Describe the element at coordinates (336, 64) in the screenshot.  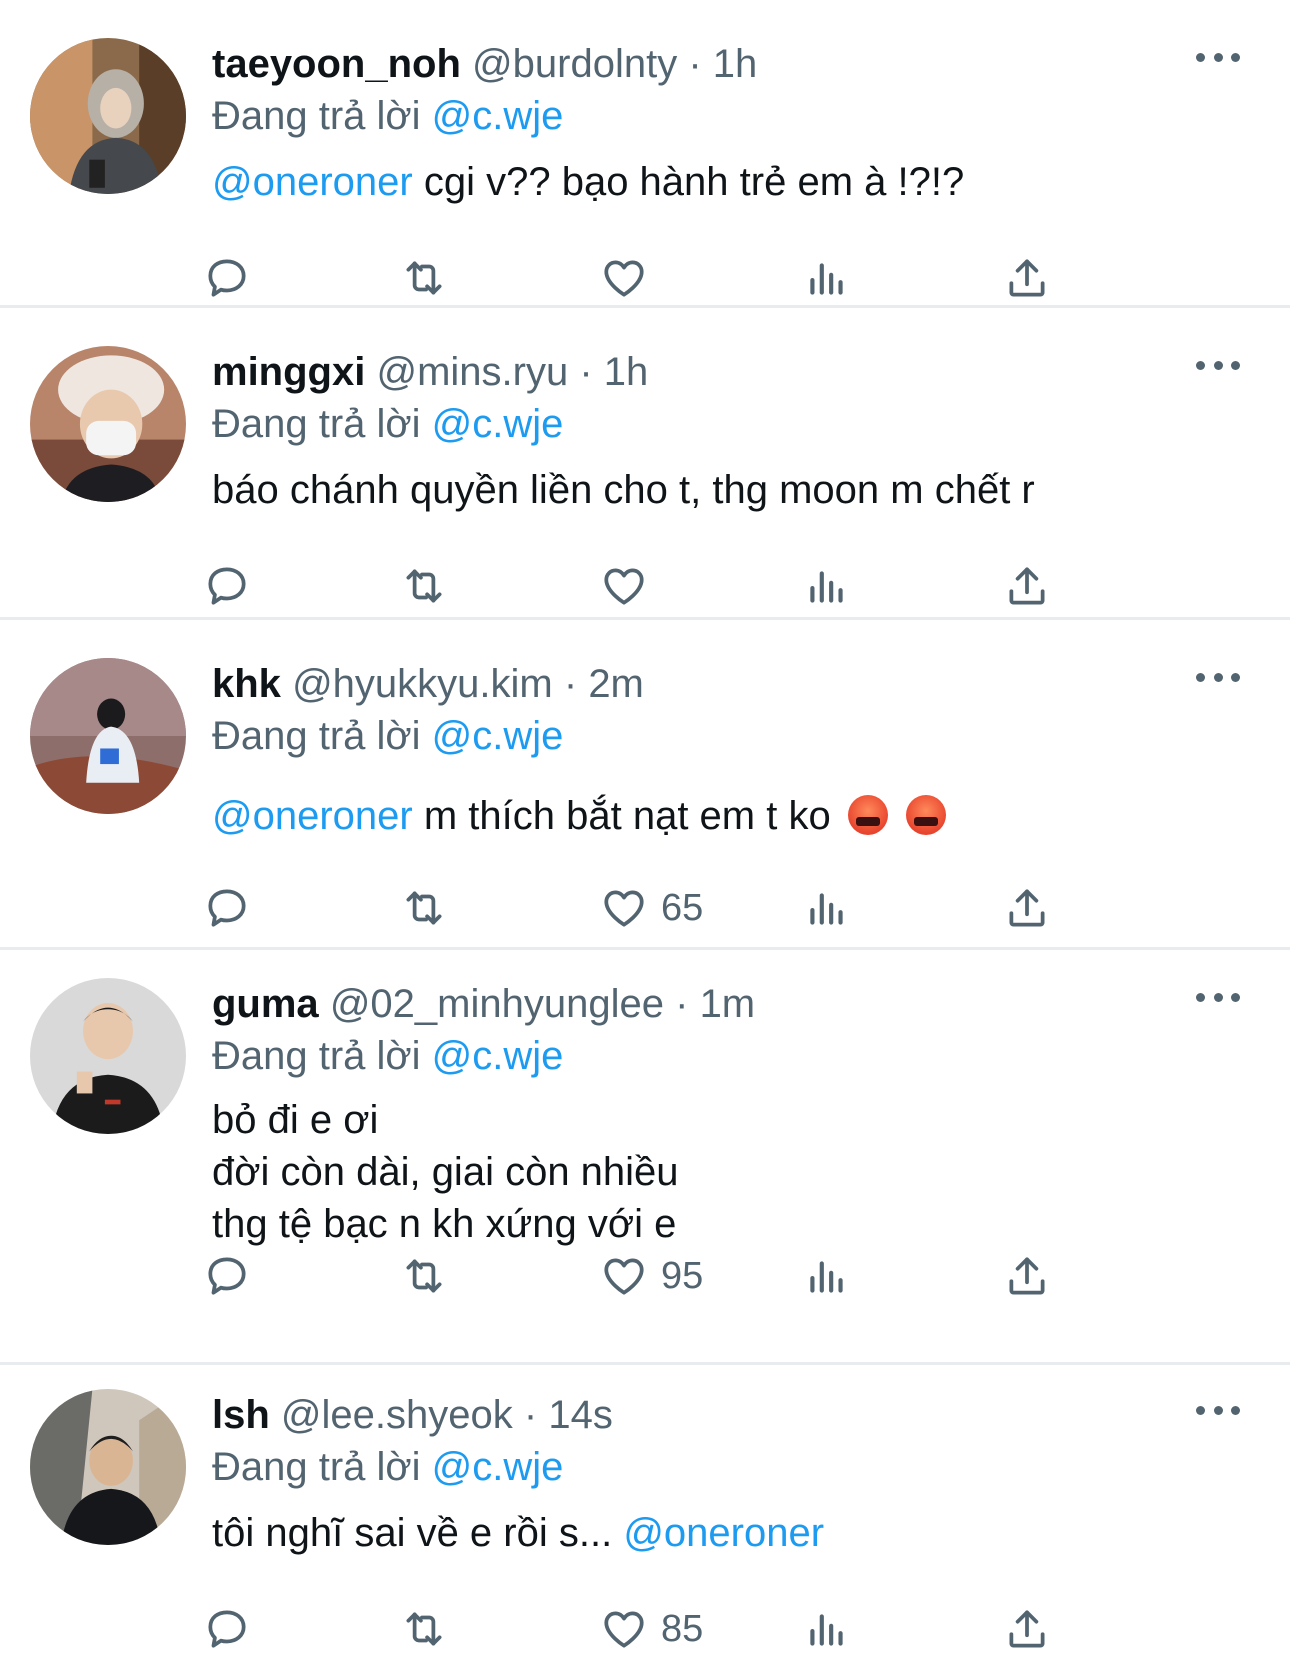
I see `display-name: taeyoon_noh` at that location.